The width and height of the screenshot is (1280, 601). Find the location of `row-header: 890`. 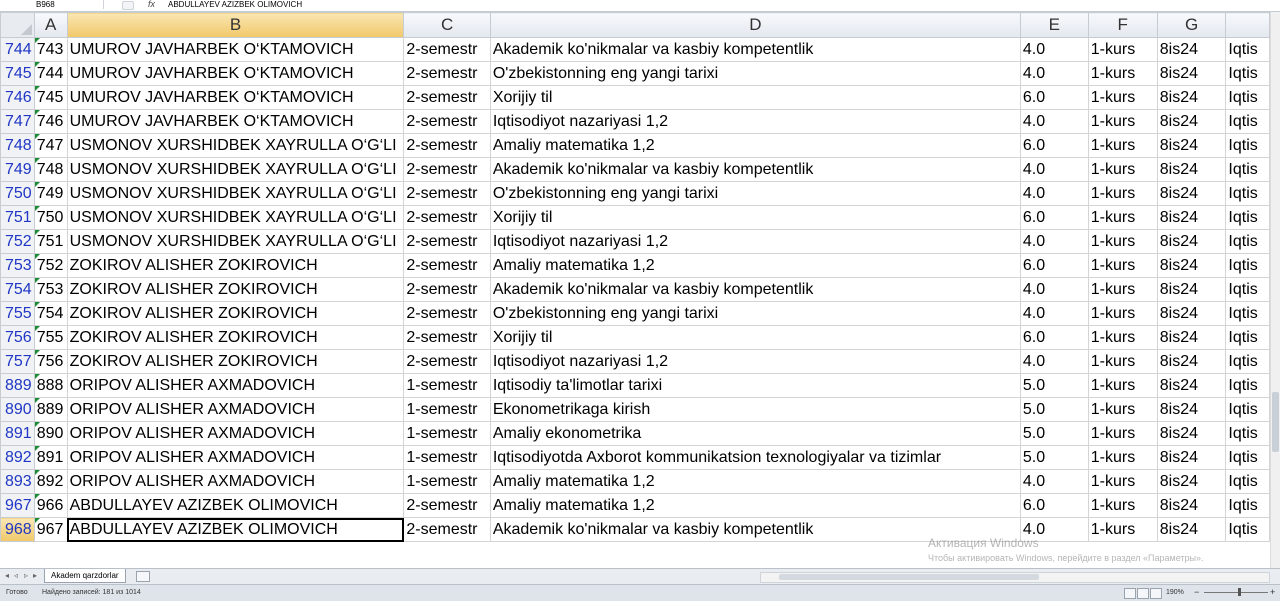

row-header: 890 is located at coordinates (17, 409).